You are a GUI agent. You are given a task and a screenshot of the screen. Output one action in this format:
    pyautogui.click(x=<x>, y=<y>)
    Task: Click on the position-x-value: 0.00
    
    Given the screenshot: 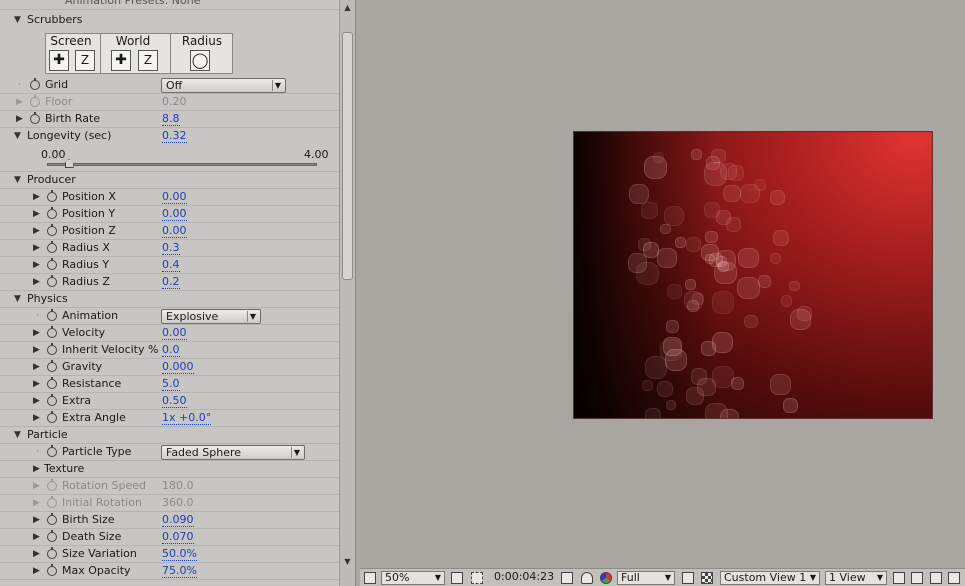 What is the action you would take?
    pyautogui.click(x=174, y=197)
    